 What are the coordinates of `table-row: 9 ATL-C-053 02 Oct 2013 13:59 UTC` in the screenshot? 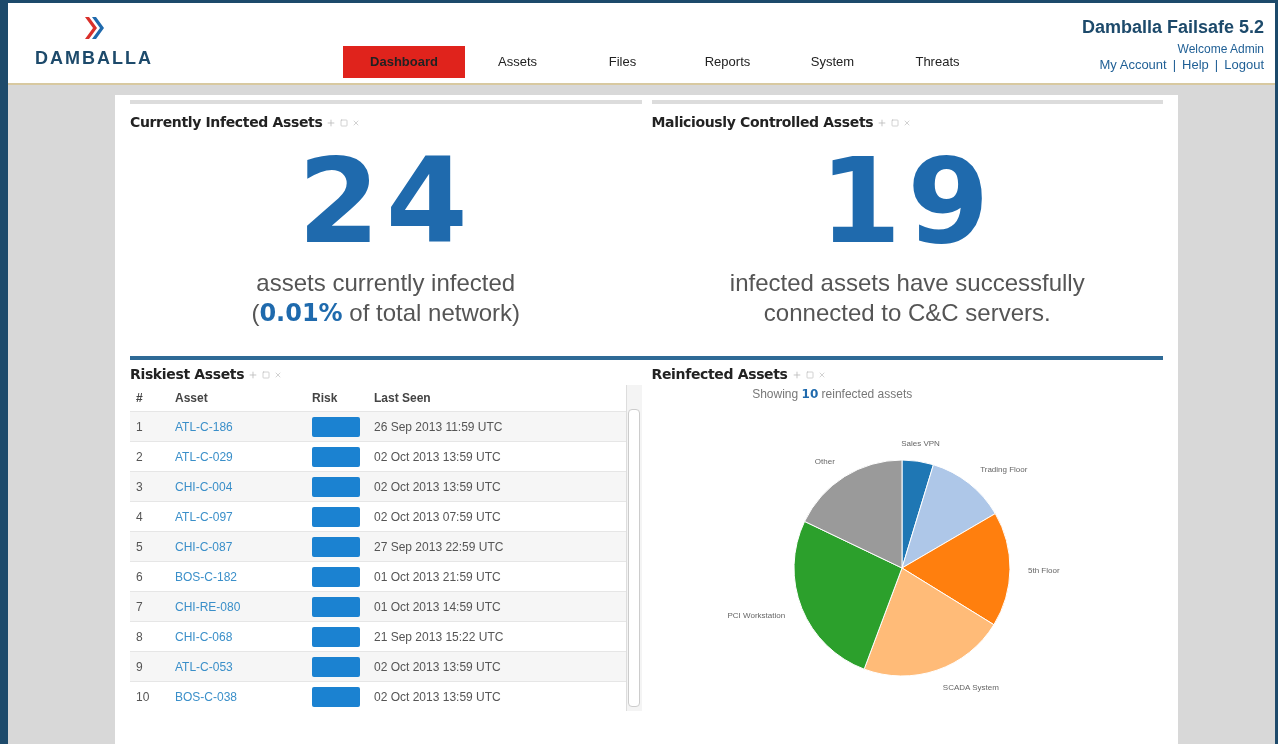 It's located at (378, 666).